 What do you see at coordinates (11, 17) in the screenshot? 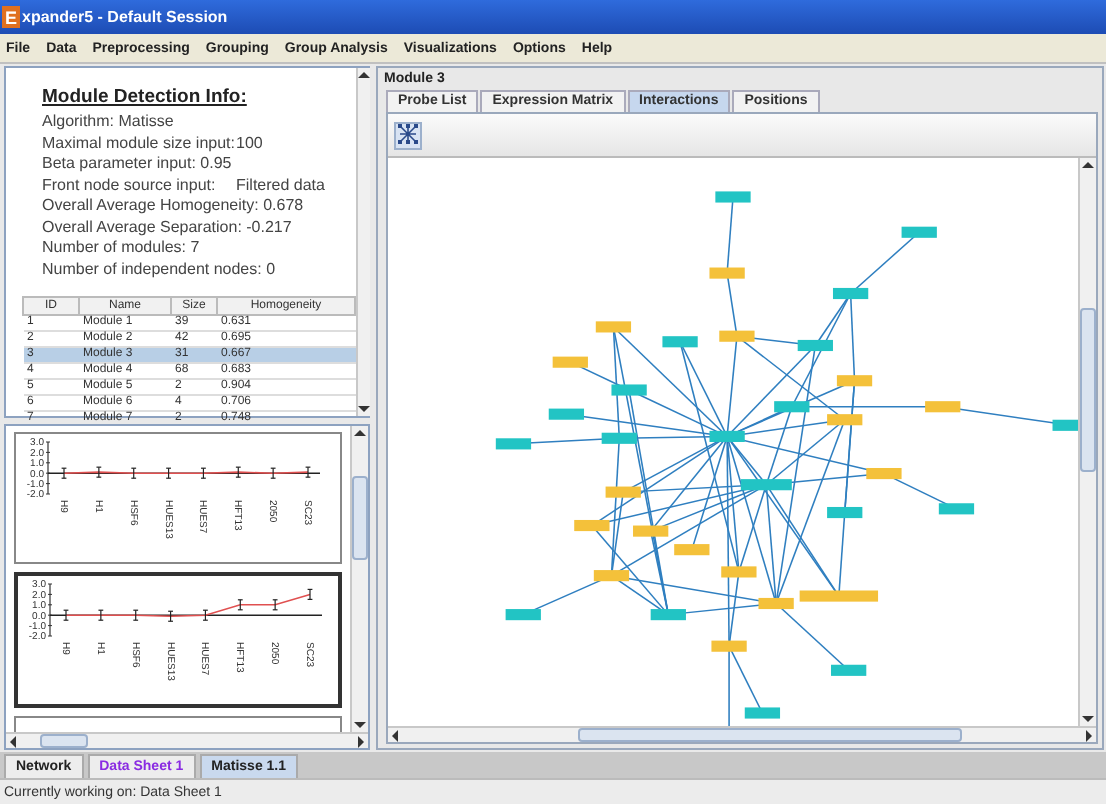
I see `app-icon: E` at bounding box center [11, 17].